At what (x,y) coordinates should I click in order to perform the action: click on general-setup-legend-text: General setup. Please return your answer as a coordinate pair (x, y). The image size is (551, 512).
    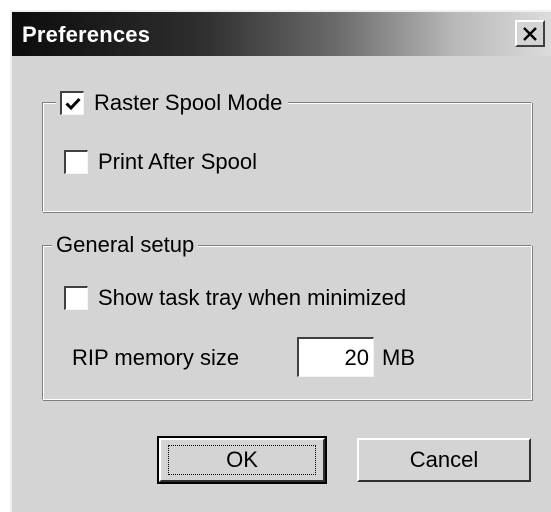
    Looking at the image, I should click on (125, 244).